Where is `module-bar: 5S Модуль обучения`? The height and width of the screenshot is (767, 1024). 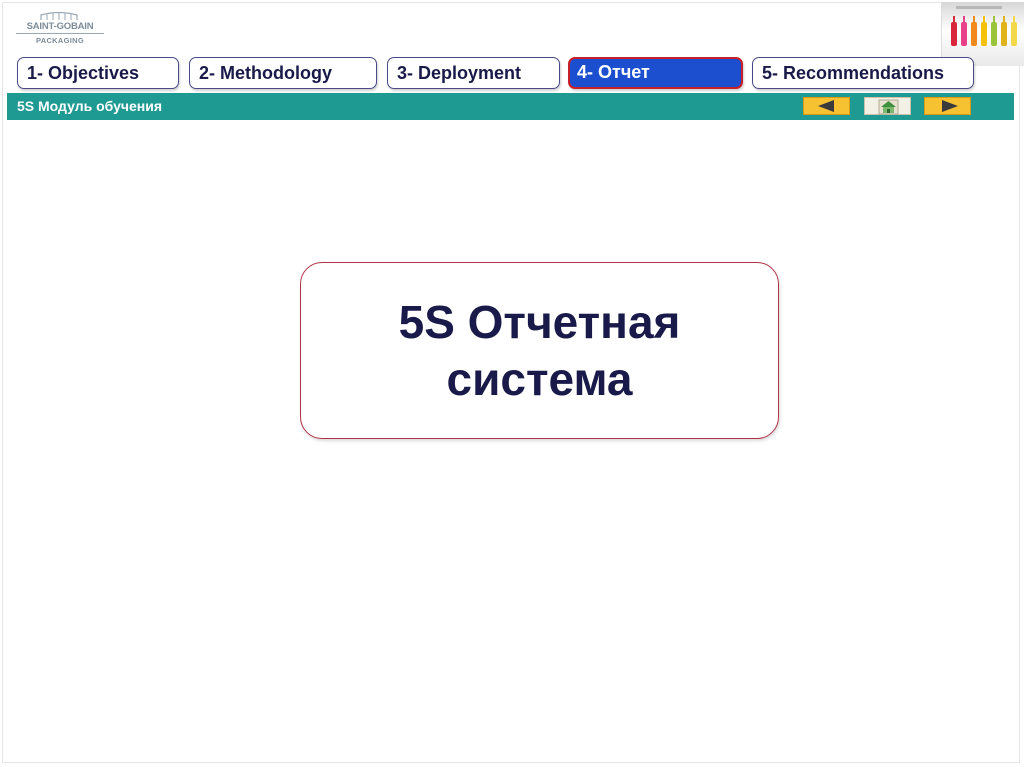 module-bar: 5S Модуль обучения is located at coordinates (510, 106).